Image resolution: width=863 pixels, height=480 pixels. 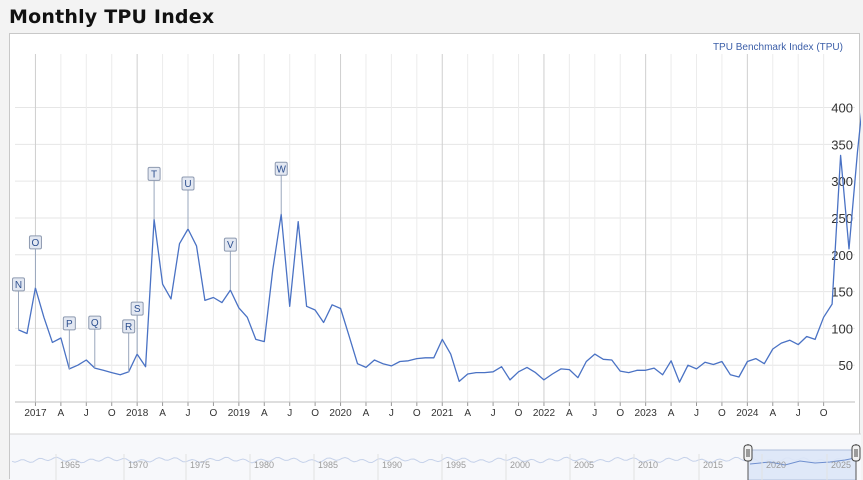 What do you see at coordinates (138, 465) in the screenshot?
I see `navigator-year-label: 1970` at bounding box center [138, 465].